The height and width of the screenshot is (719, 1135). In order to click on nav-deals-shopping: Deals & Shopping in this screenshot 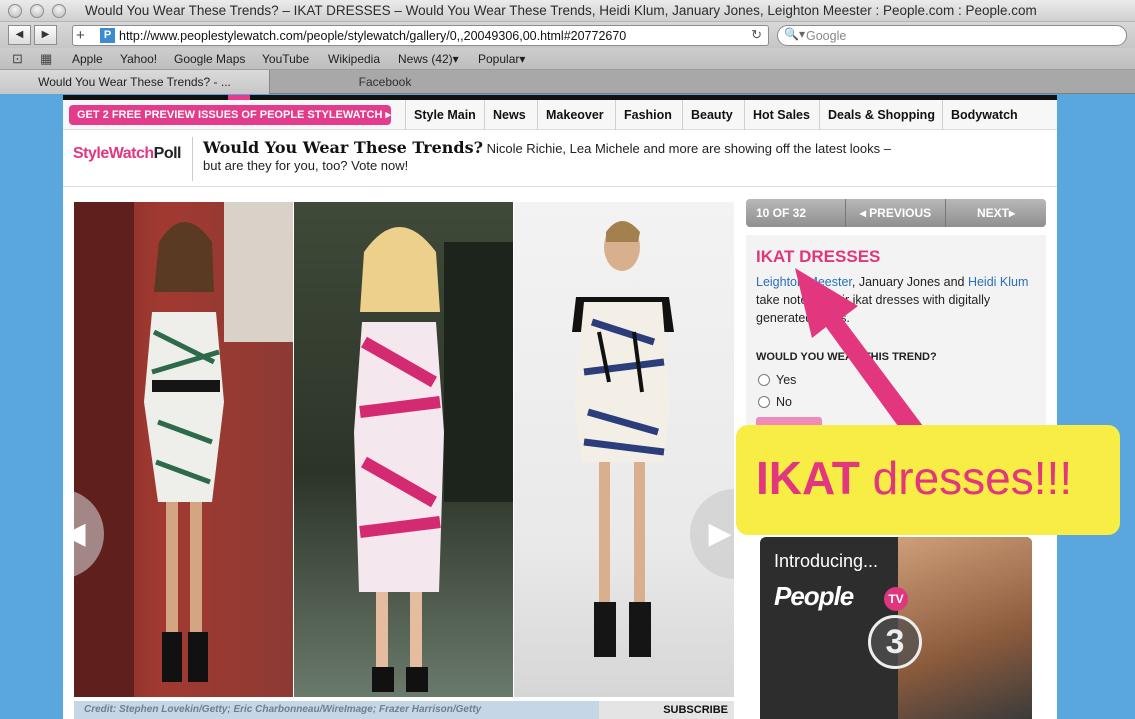, I will do `click(877, 115)`.